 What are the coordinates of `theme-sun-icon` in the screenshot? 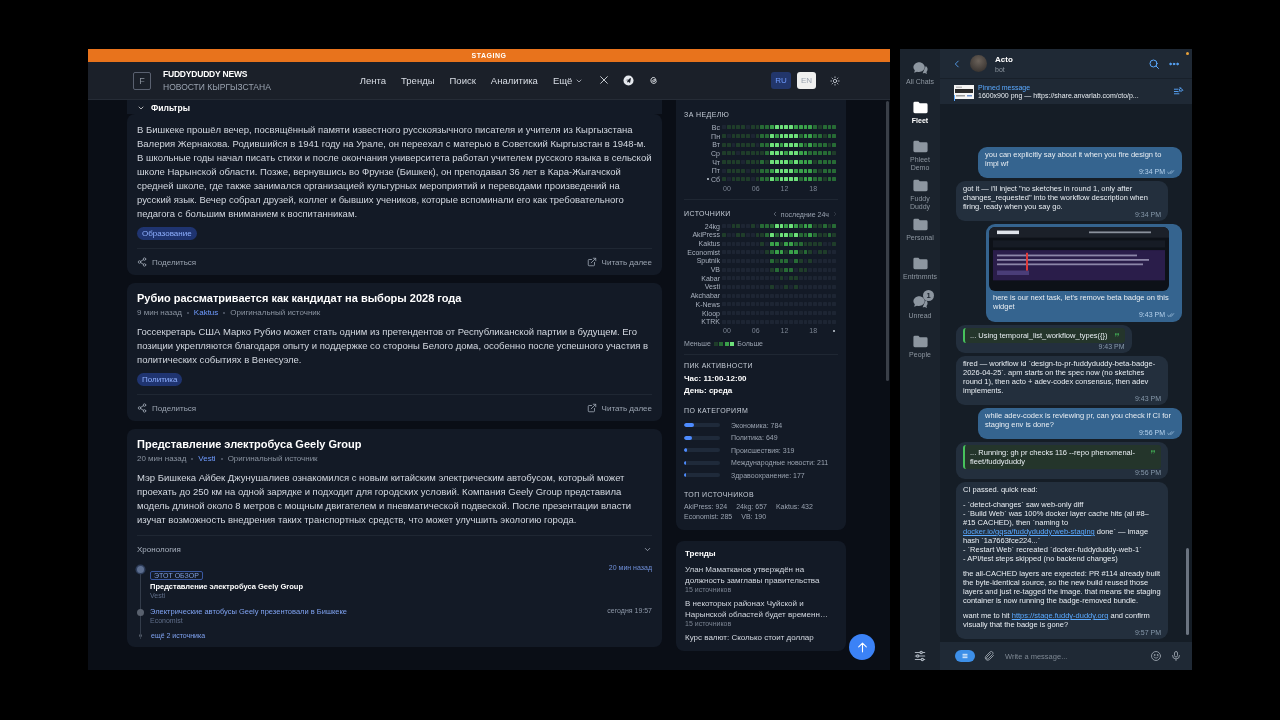 It's located at (835, 80).